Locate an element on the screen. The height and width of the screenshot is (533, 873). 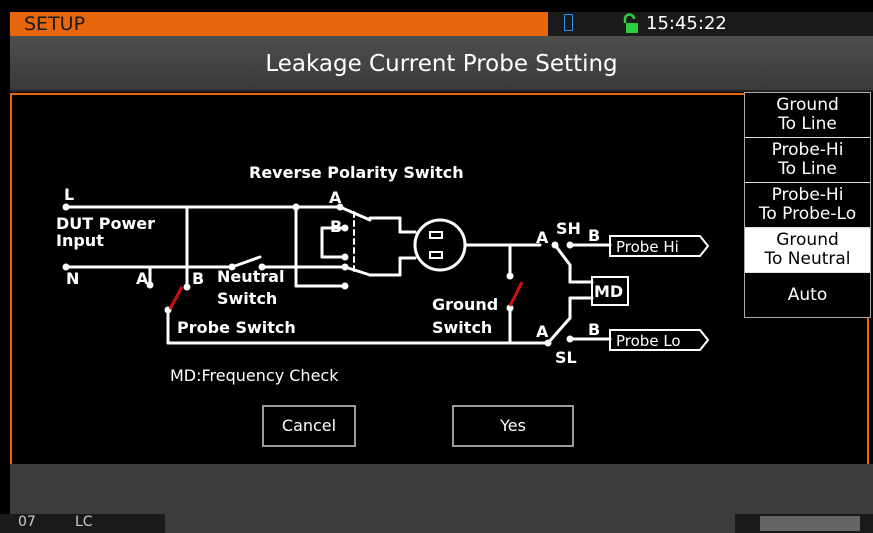
menu-ground-to-line: Ground To Line is located at coordinates (807, 115).